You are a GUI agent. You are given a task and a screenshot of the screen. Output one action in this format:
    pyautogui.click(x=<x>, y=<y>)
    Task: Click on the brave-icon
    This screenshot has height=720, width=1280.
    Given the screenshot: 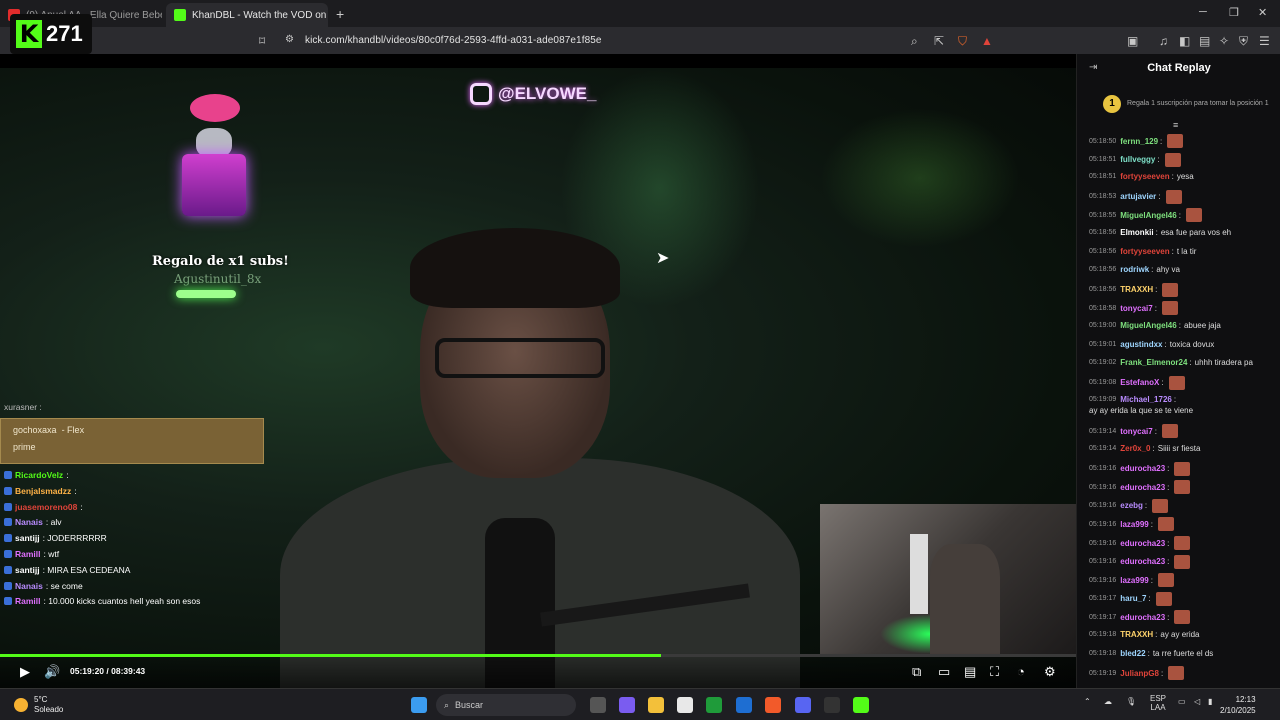 What is the action you would take?
    pyautogui.click(x=773, y=705)
    